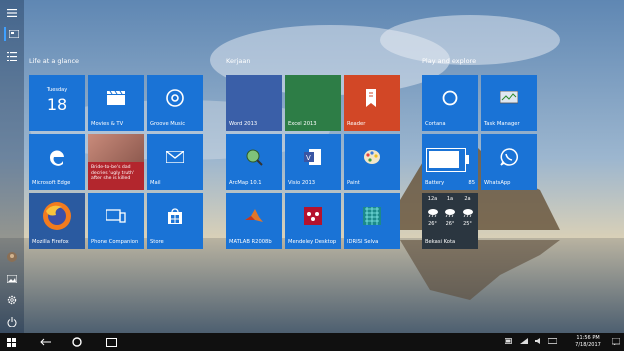 The height and width of the screenshot is (351, 624). I want to click on tile-label: Mail, so click(155, 183).